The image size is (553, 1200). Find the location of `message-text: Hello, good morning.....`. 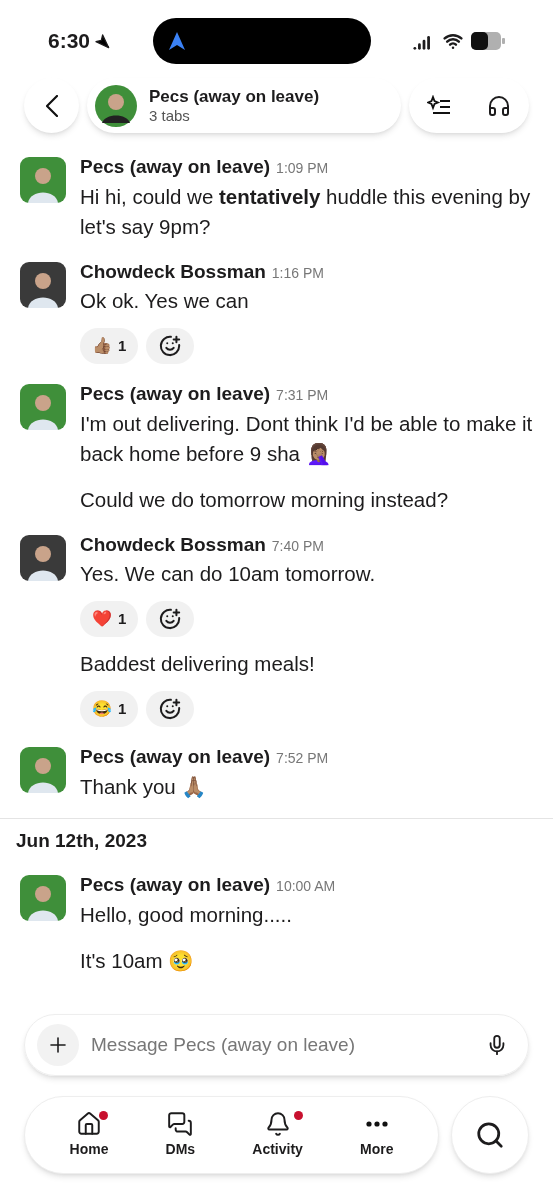

message-text: Hello, good morning..... is located at coordinates (186, 914).